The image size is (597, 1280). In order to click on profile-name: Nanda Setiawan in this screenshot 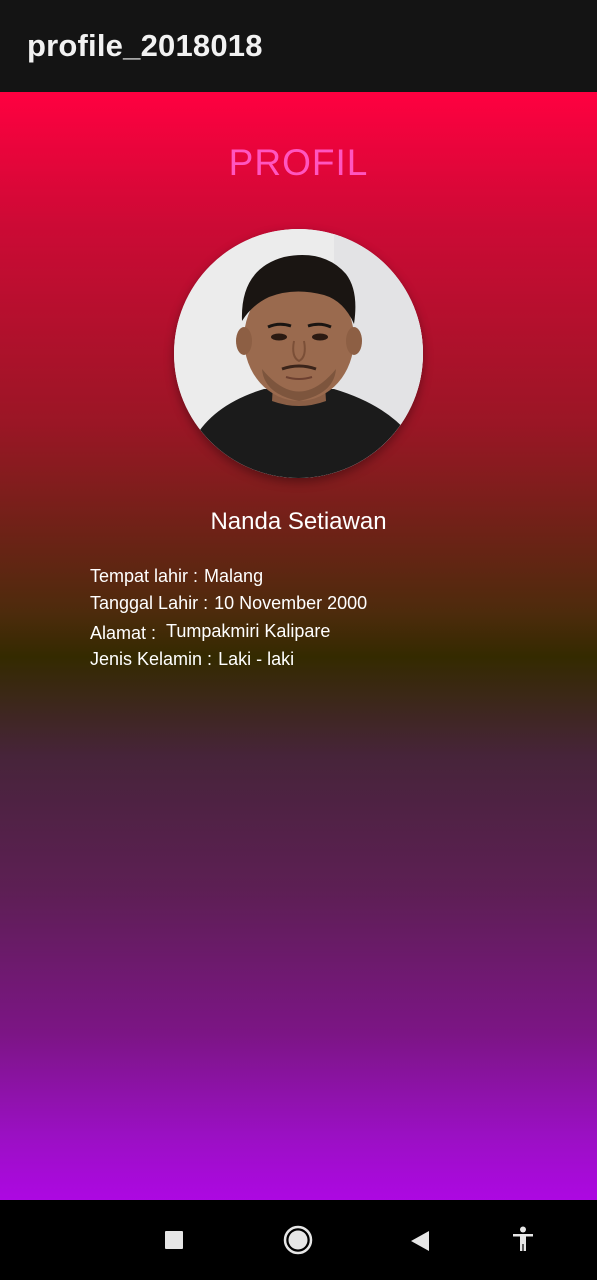, I will do `click(298, 521)`.